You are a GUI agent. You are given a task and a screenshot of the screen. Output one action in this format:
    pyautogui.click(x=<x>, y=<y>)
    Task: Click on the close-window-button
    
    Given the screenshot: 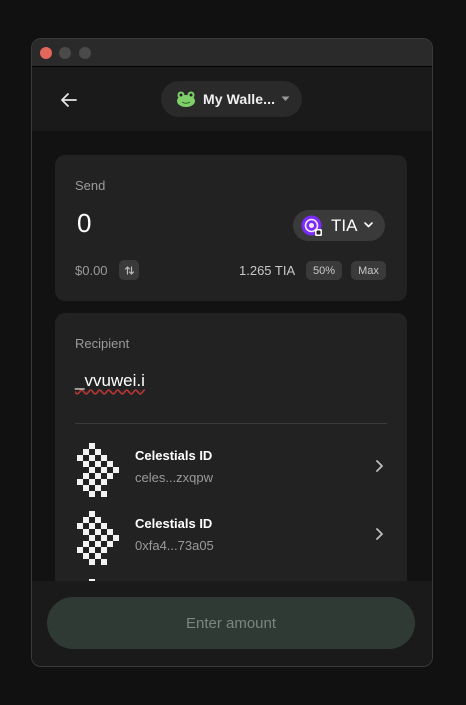 What is the action you would take?
    pyautogui.click(x=46, y=53)
    